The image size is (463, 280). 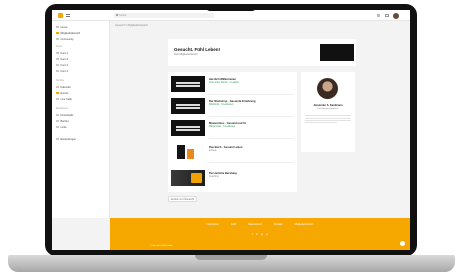 I want to click on profile-avatar, so click(x=327, y=88).